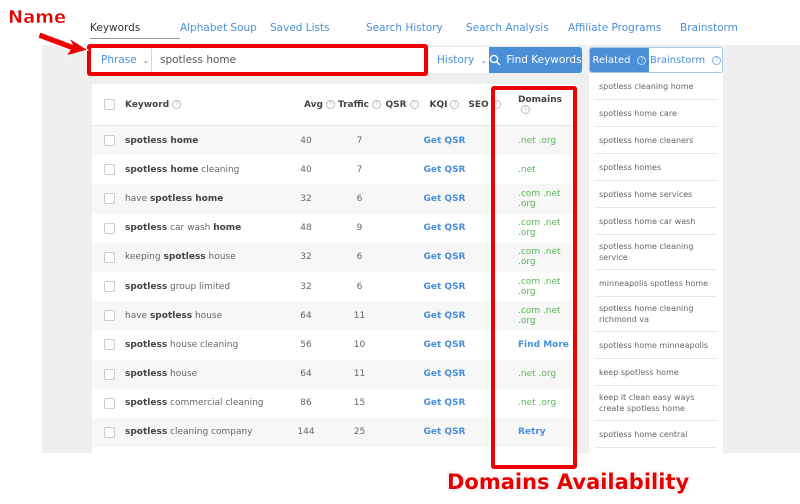  What do you see at coordinates (190, 228) in the screenshot?
I see `keyword-text: car wash` at bounding box center [190, 228].